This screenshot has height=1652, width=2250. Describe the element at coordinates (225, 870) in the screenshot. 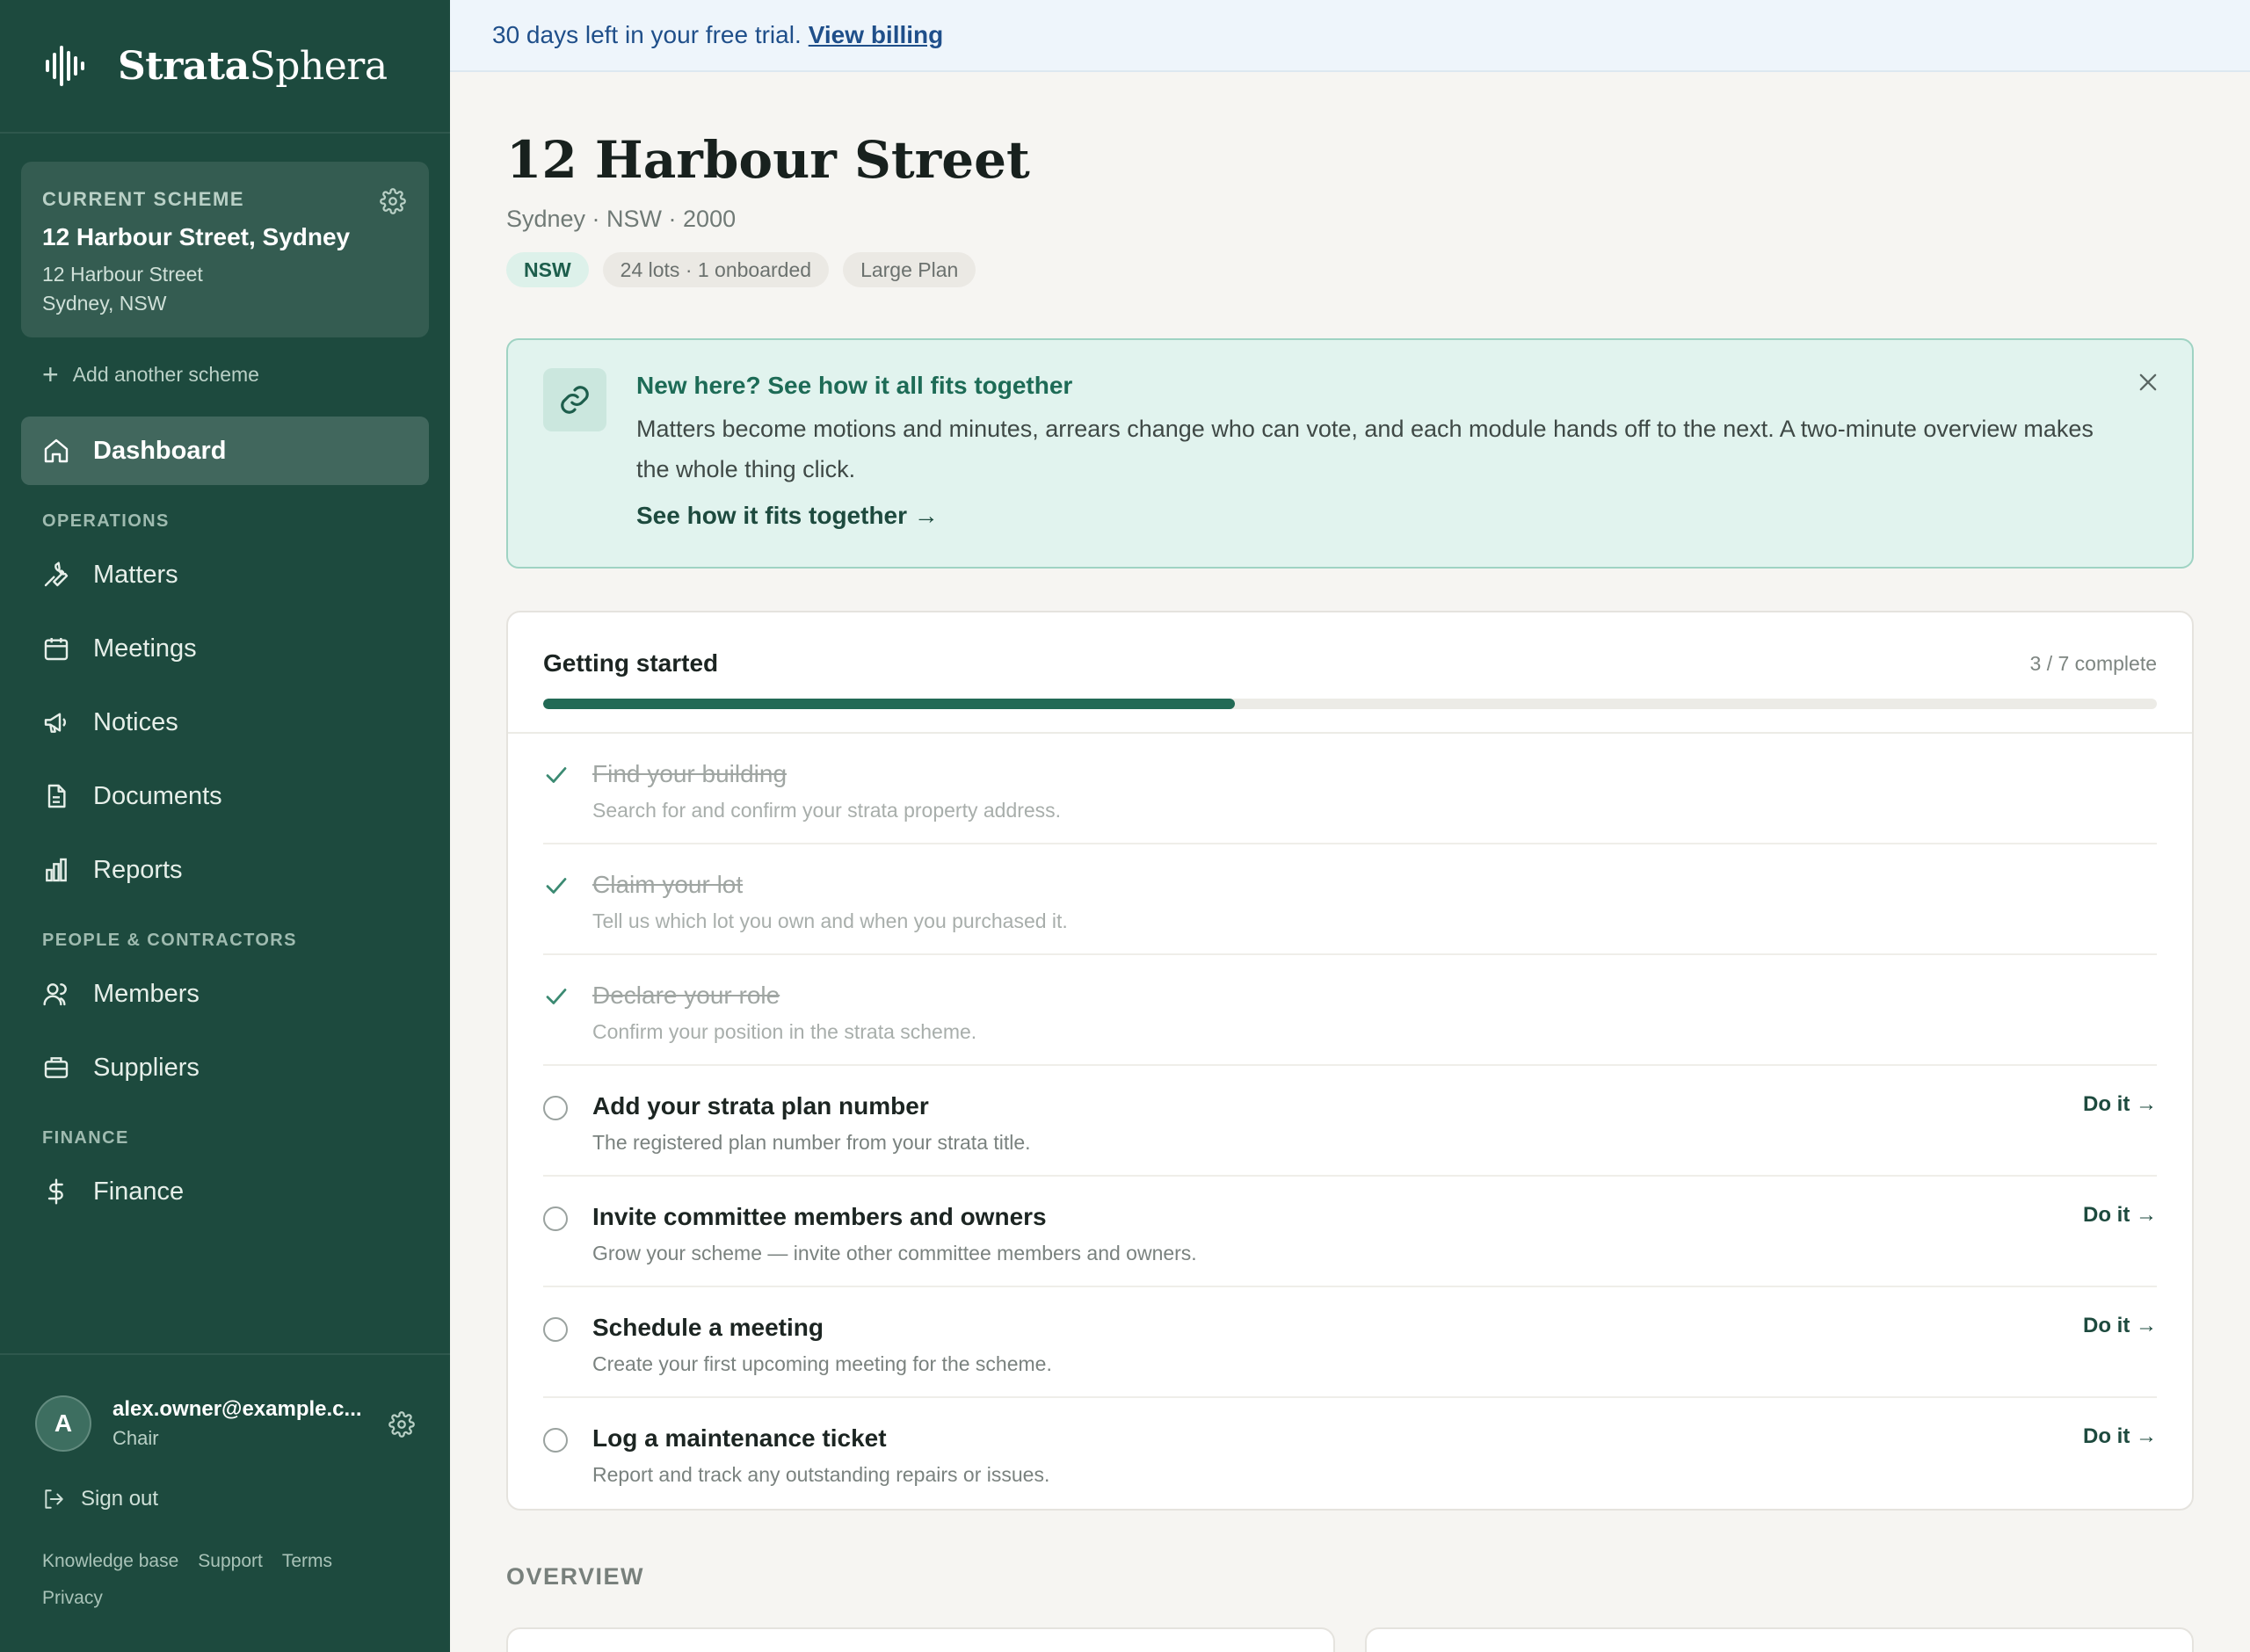

I see `nav-reports: Reports` at that location.